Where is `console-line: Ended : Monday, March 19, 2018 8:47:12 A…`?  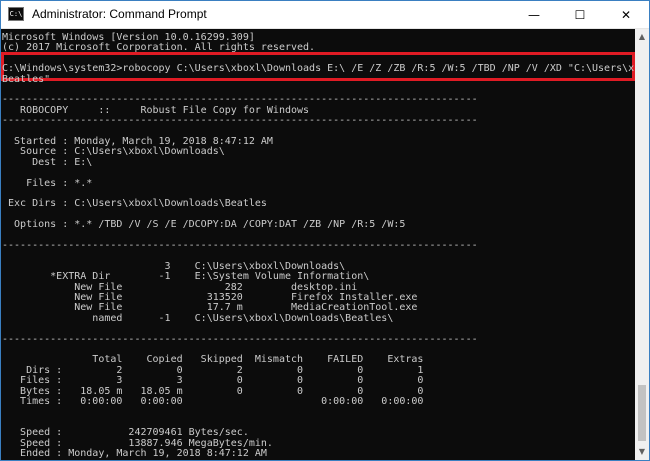 console-line: Ended : Monday, March 19, 2018 8:47:12 A… is located at coordinates (134, 453).